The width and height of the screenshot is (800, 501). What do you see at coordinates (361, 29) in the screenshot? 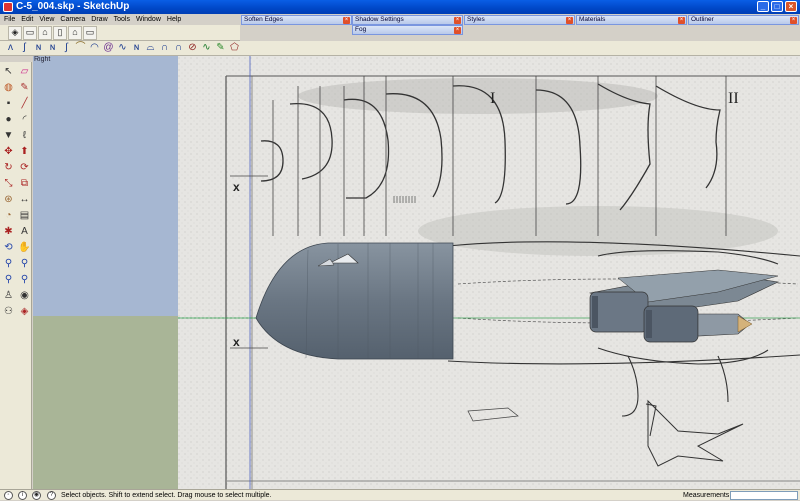
I see `dialog-fog-label: Fog` at bounding box center [361, 29].